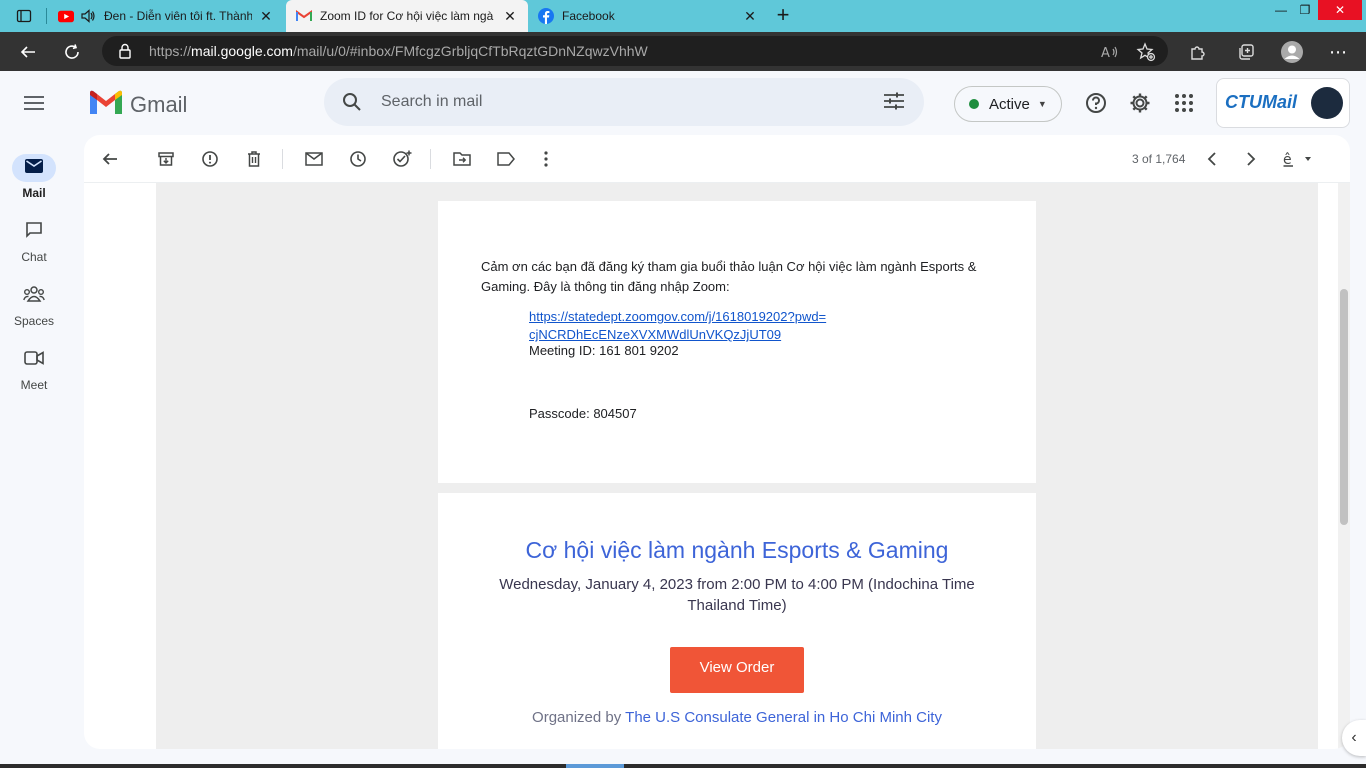  What do you see at coordinates (1042, 104) in the screenshot?
I see `chevron-down-icon: ▼` at bounding box center [1042, 104].